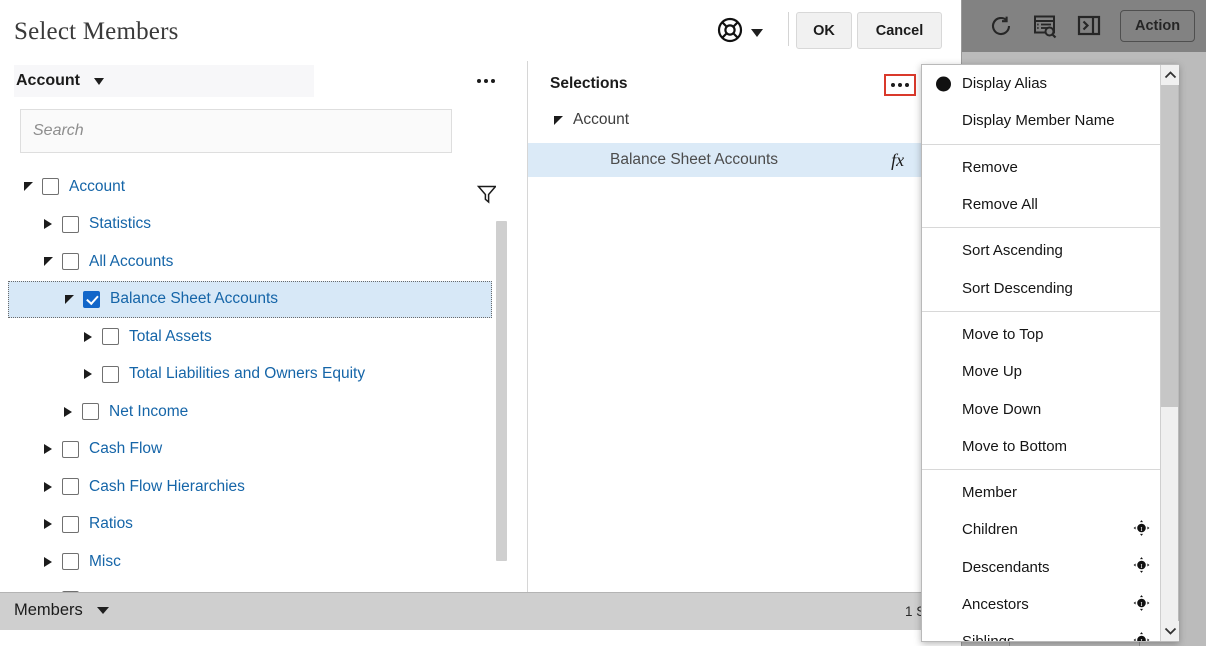  I want to click on menu-item-descendants: Descendants I, so click(1042, 567).